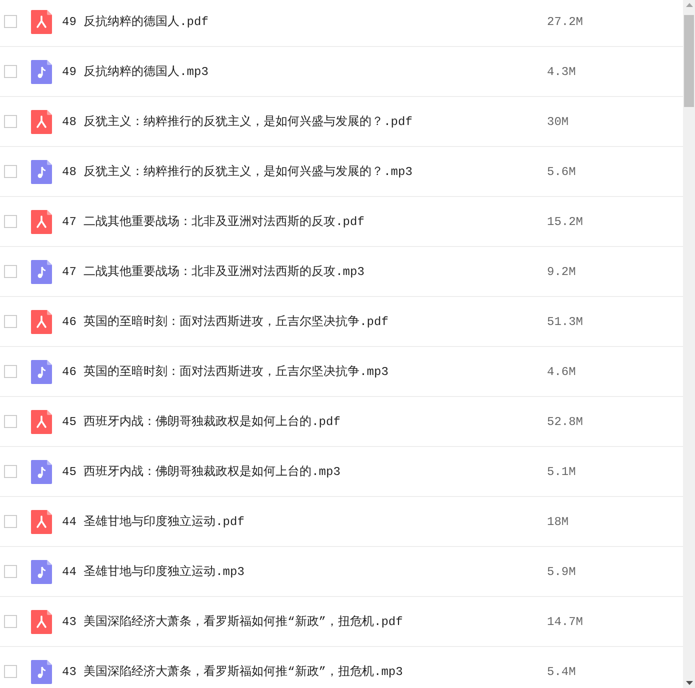 The width and height of the screenshot is (695, 688). Describe the element at coordinates (304, 671) in the screenshot. I see `file-name: 43 美国深陷经济大萧条，看罗斯福如何推“新政”，扭危机.mp3` at that location.